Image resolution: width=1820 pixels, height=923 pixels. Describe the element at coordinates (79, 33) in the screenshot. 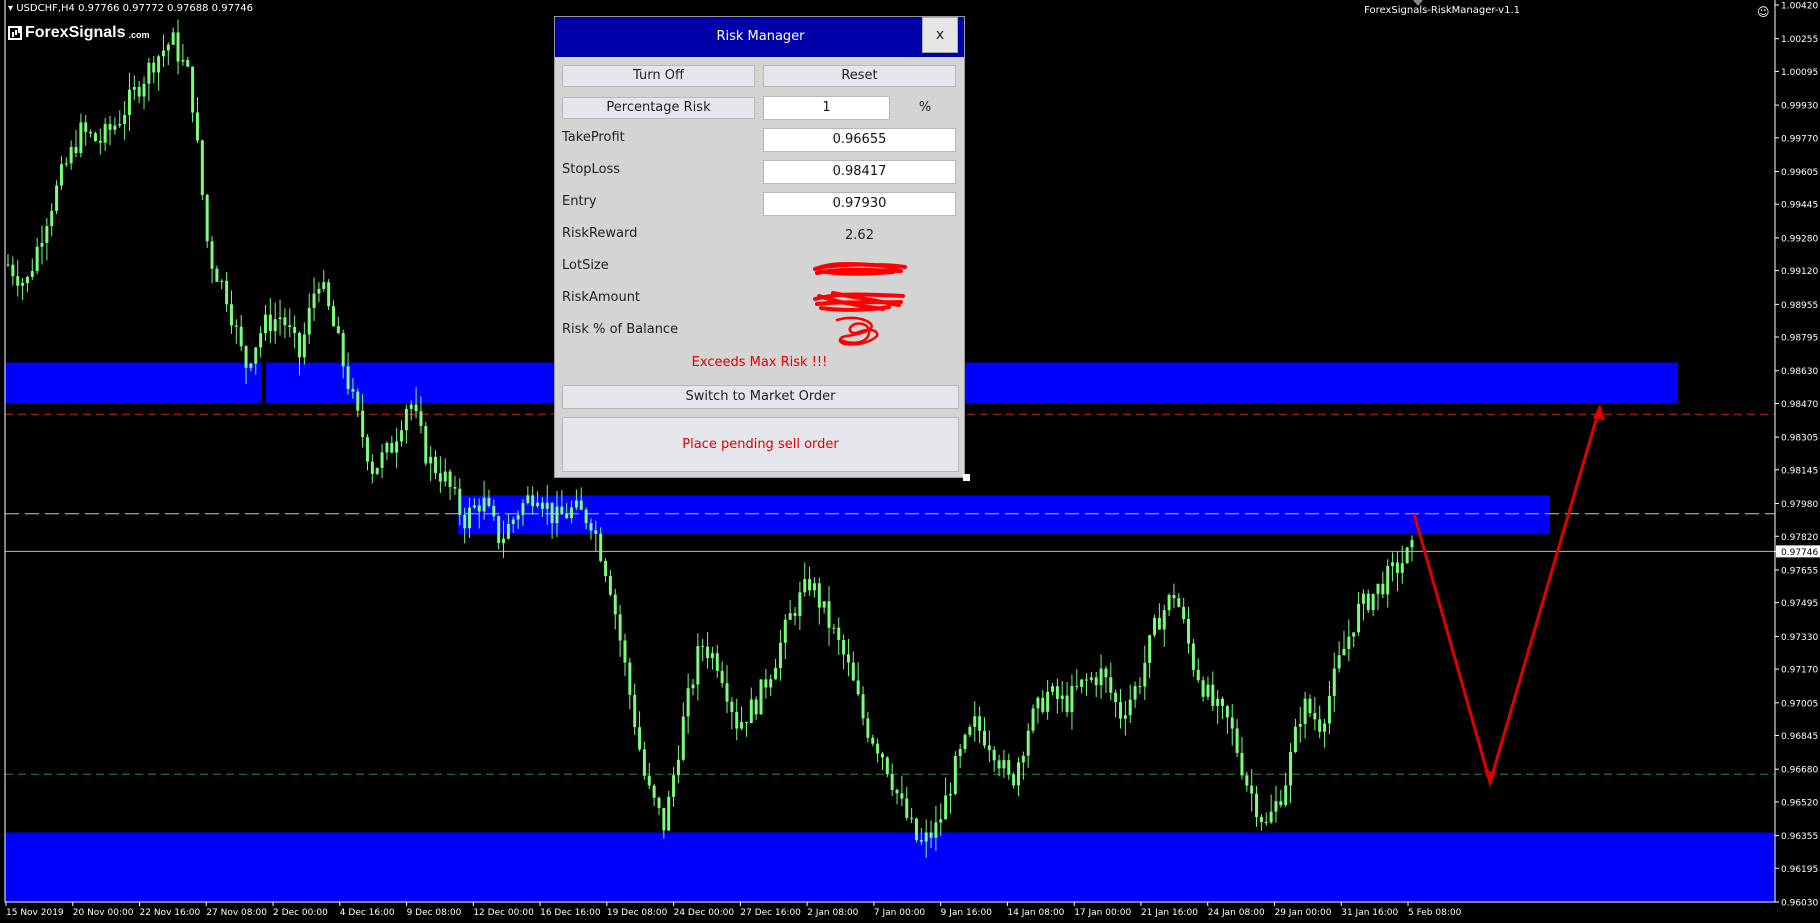

I see `brand-logo: ForexSignals .com` at that location.